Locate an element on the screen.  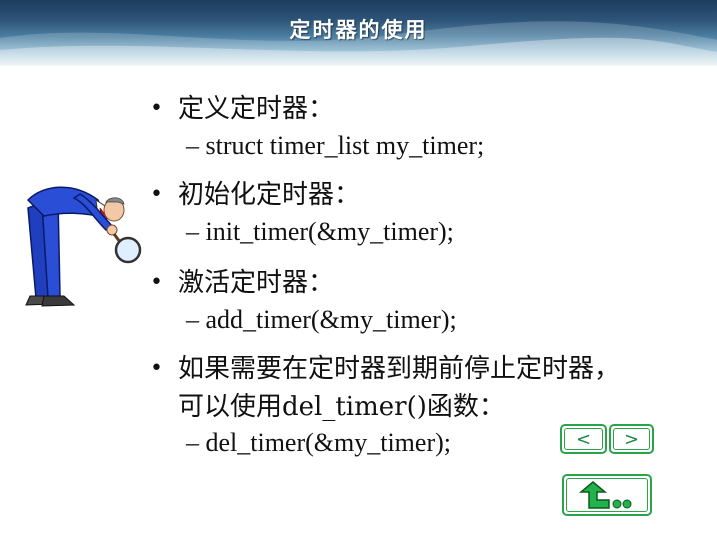
page-title: 定时器的使用 is located at coordinates (358, 30).